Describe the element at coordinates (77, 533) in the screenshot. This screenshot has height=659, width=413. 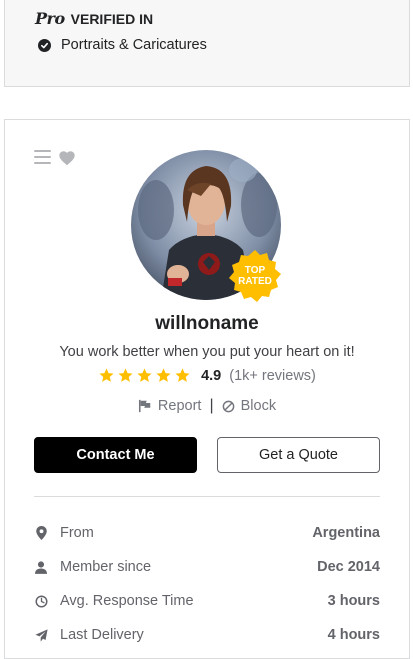
I see `stat-label: From` at that location.